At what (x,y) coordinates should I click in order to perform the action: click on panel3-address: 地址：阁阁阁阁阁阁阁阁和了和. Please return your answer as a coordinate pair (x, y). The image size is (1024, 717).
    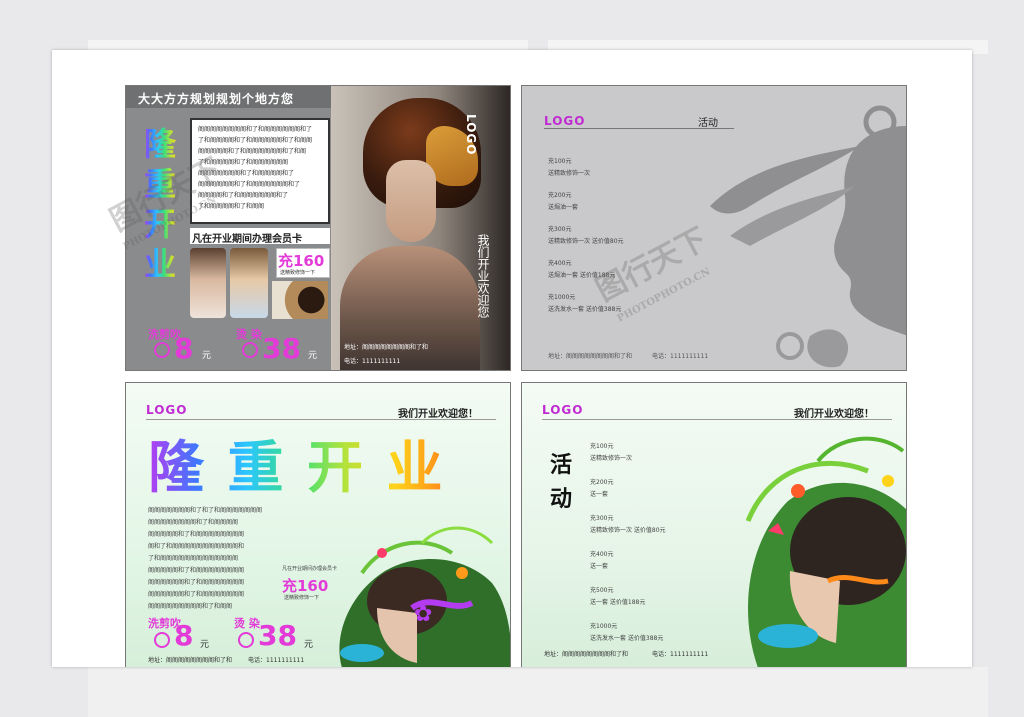
    Looking at the image, I should click on (190, 660).